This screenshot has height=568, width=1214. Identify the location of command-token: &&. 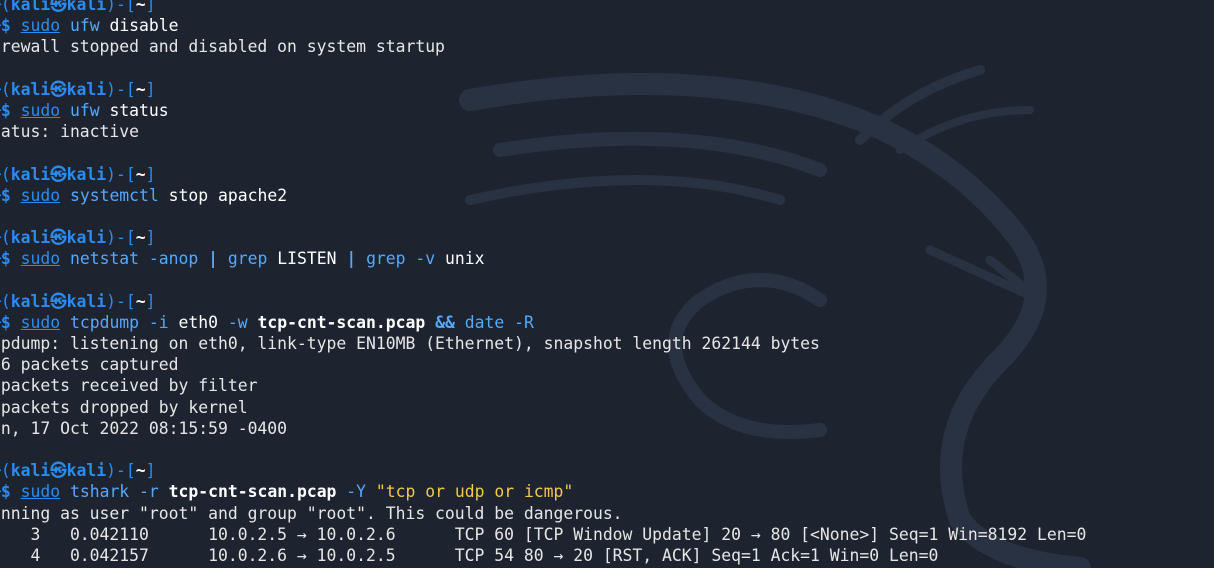
(445, 322).